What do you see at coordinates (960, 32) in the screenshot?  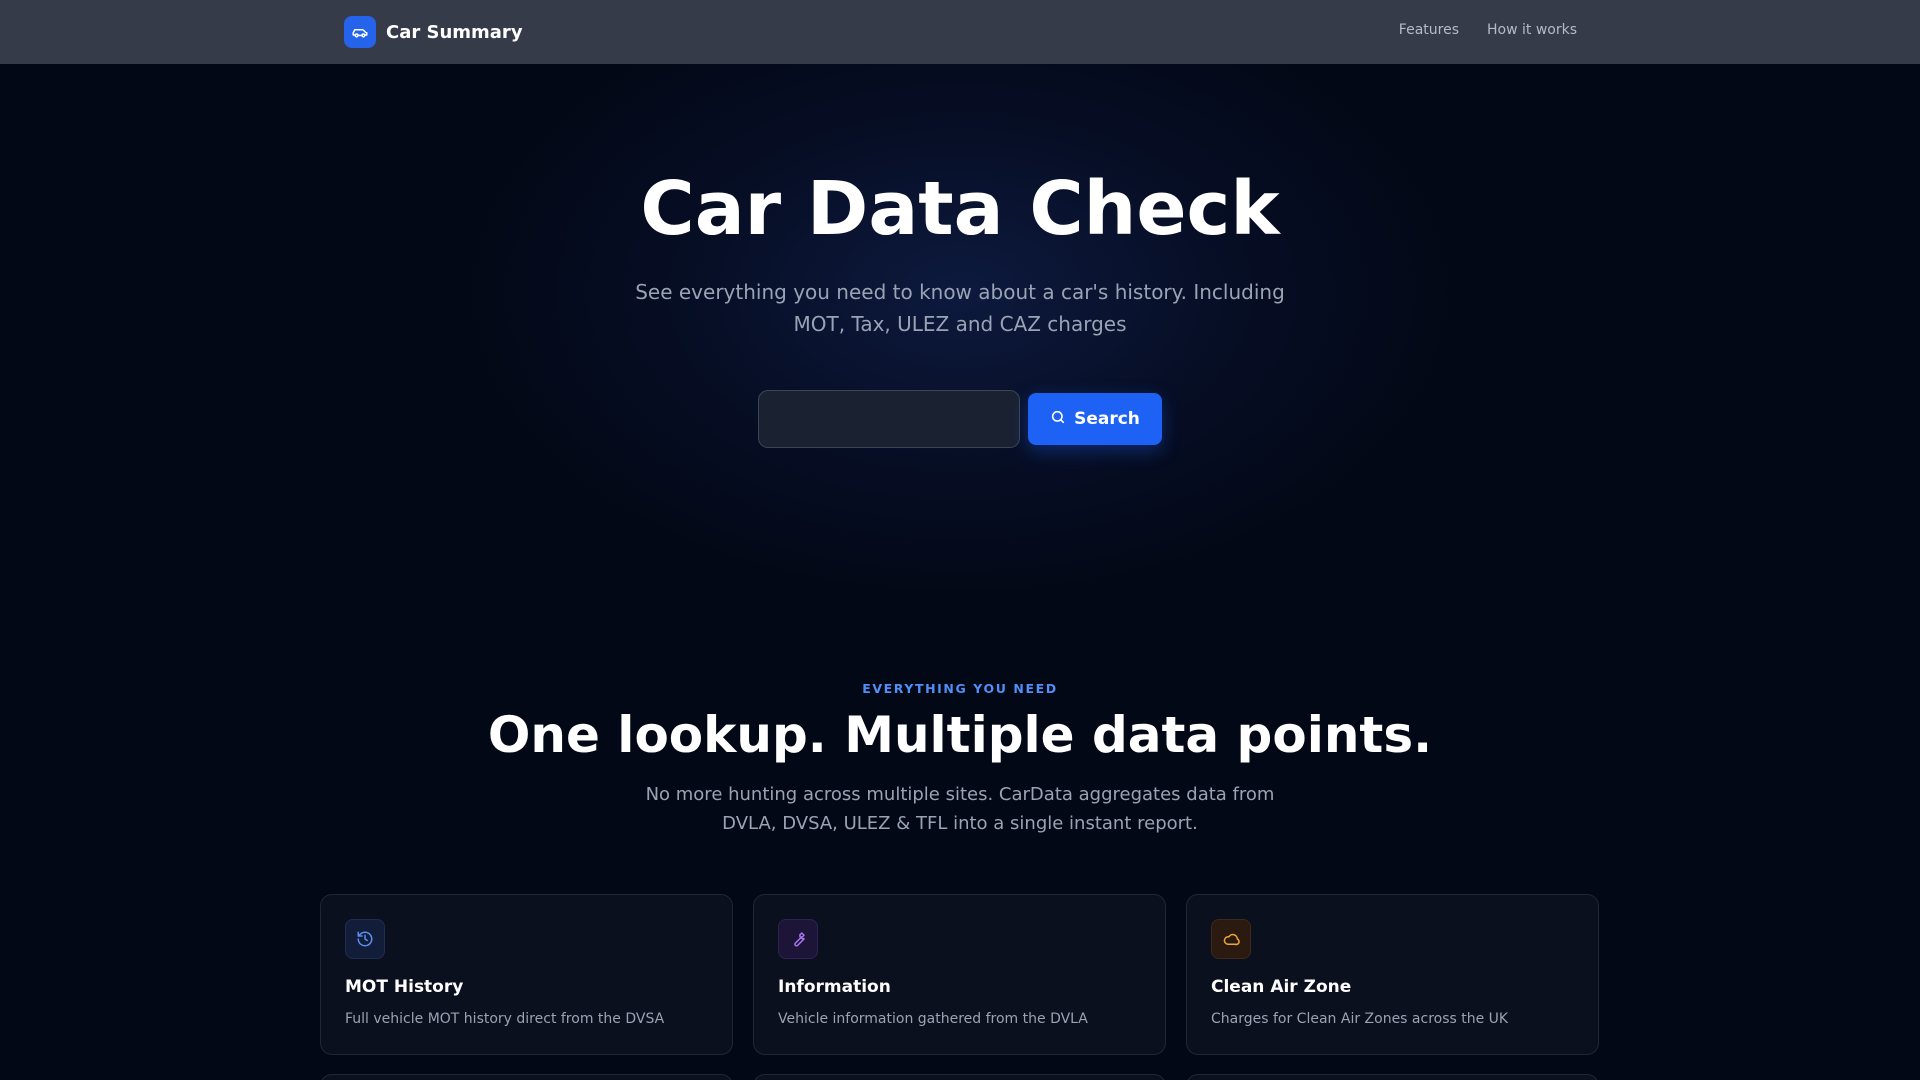 I see `top-navbar: Car Summary Features How it works` at bounding box center [960, 32].